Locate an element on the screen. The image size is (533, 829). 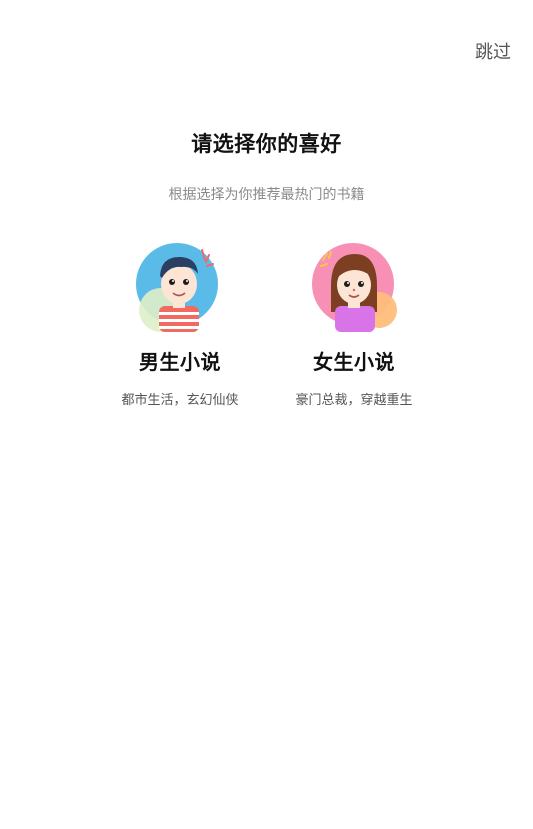
male-novel-option: 男生小说 都市生活，玄幻仙侠 is located at coordinates (180, 324).